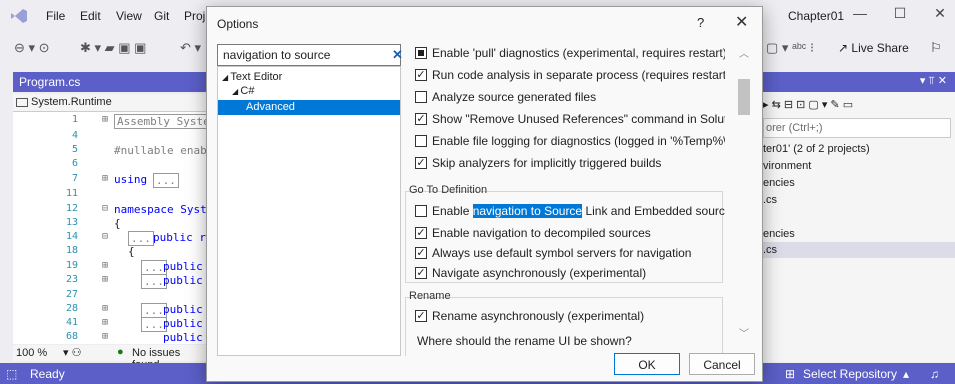  Describe the element at coordinates (541, 233) in the screenshot. I see `option-label: Enable navigation to decompiled sources` at that location.